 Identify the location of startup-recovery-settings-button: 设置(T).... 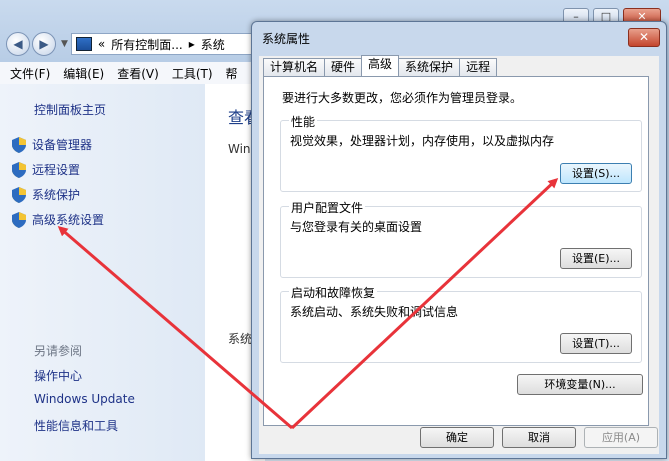
(596, 343).